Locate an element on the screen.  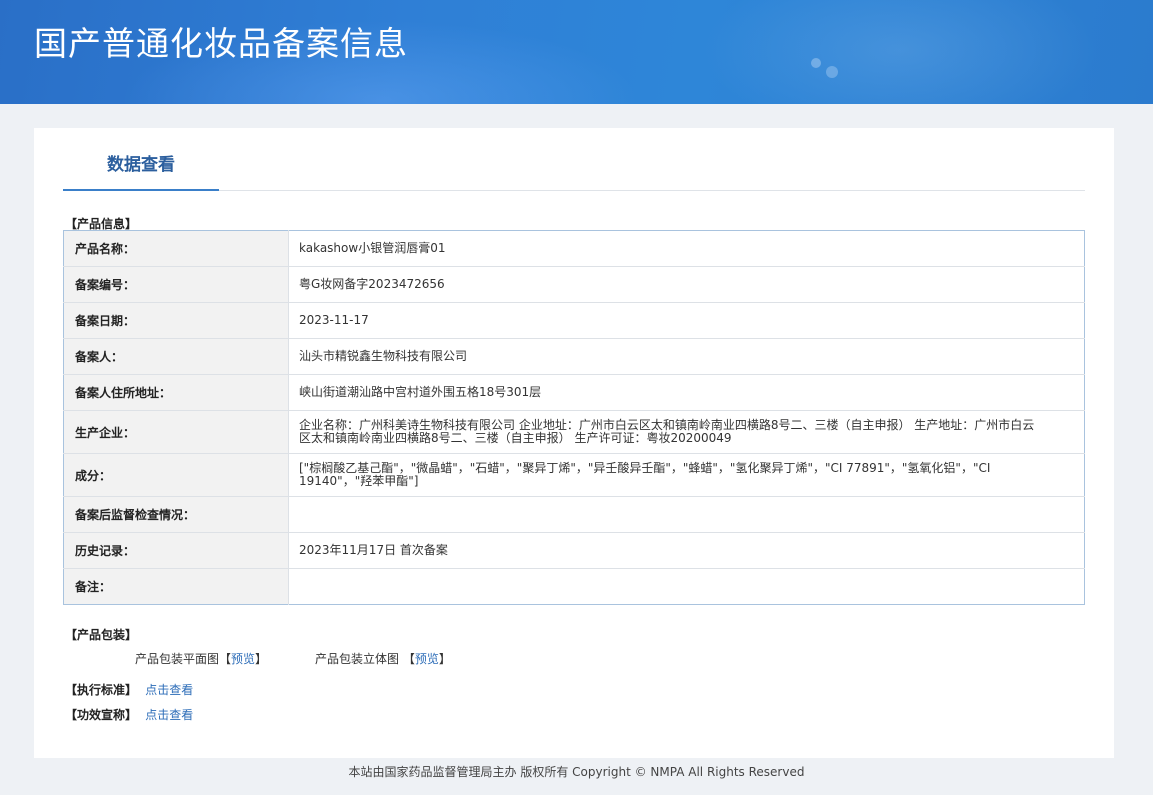
row-key: 生产企业： is located at coordinates (176, 432).